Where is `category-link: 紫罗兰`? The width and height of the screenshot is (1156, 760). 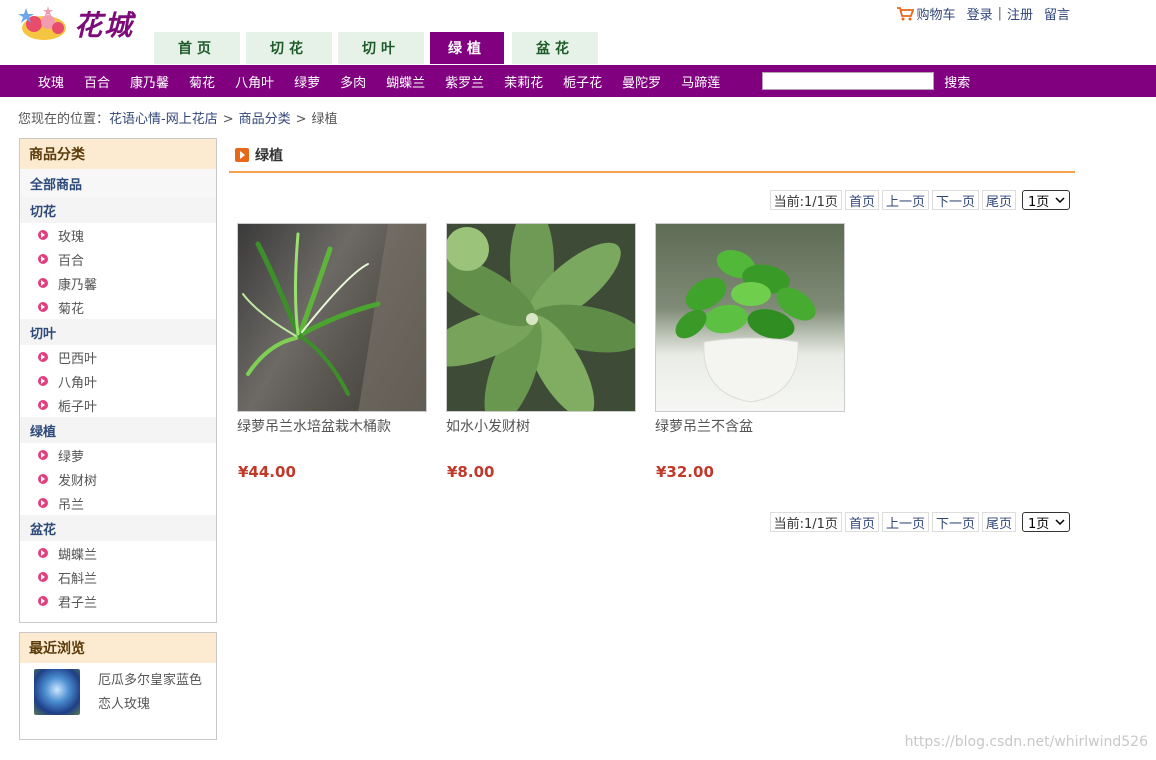
category-link: 紫罗兰 is located at coordinates (464, 81).